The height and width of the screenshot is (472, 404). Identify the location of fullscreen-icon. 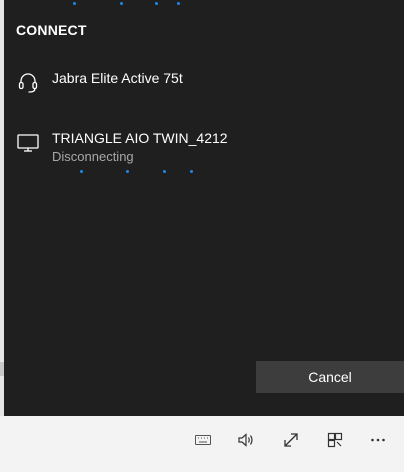
(291, 440).